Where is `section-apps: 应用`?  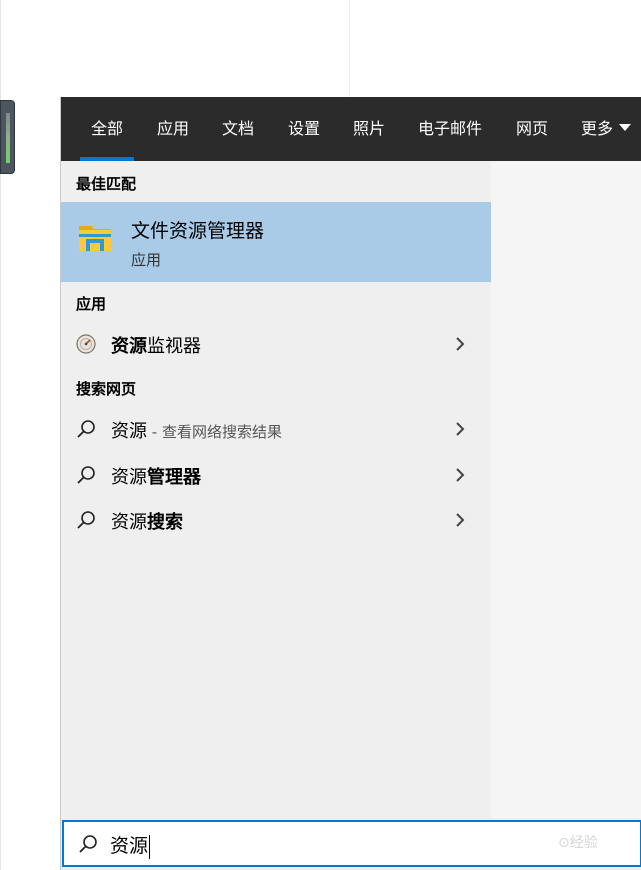
section-apps: 应用 is located at coordinates (91, 304).